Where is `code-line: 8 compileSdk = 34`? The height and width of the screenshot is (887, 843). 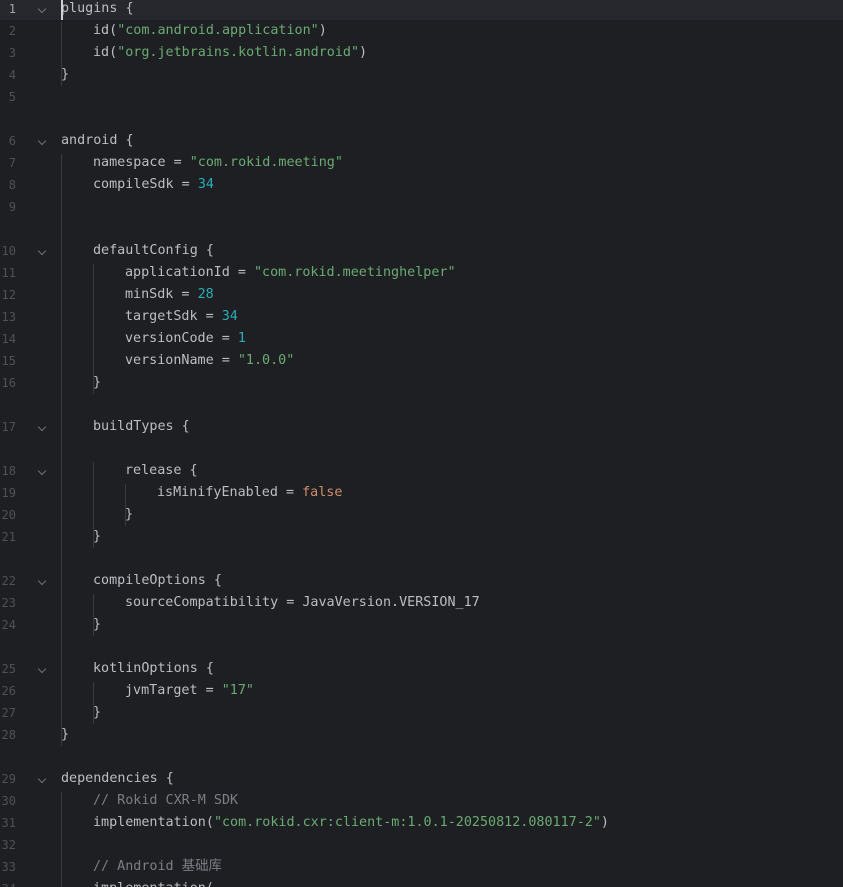
code-line: 8 compileSdk = 34 is located at coordinates (421, 185).